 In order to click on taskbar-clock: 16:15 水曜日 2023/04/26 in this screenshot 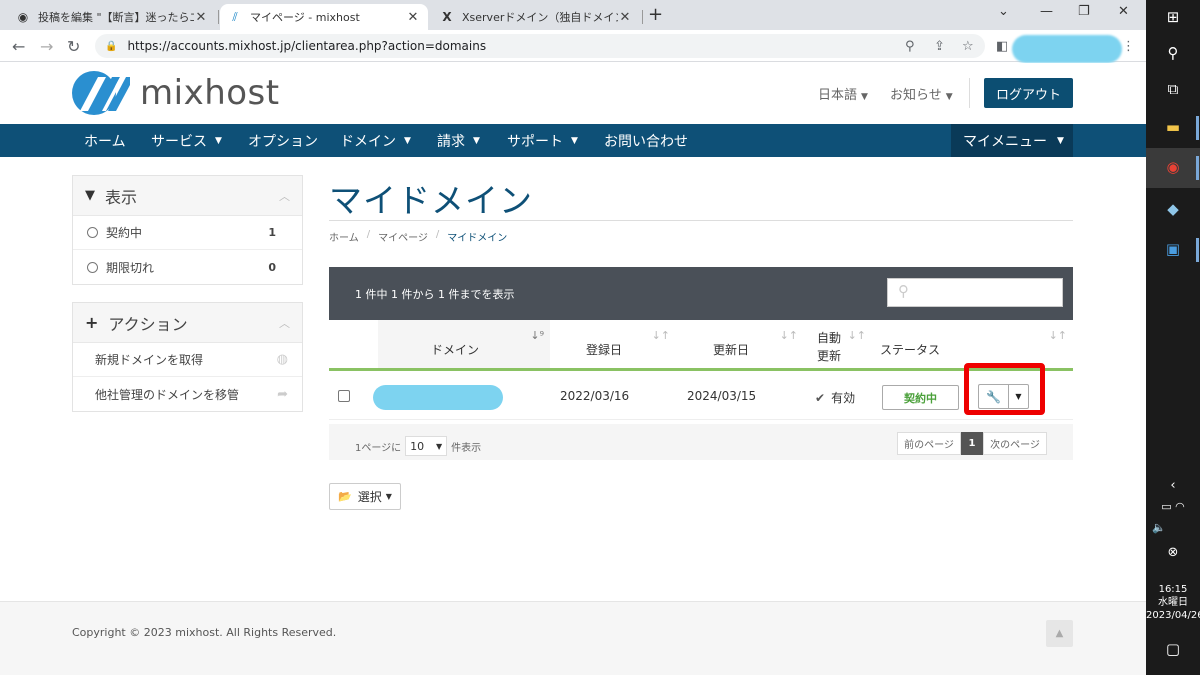, I will do `click(1173, 602)`.